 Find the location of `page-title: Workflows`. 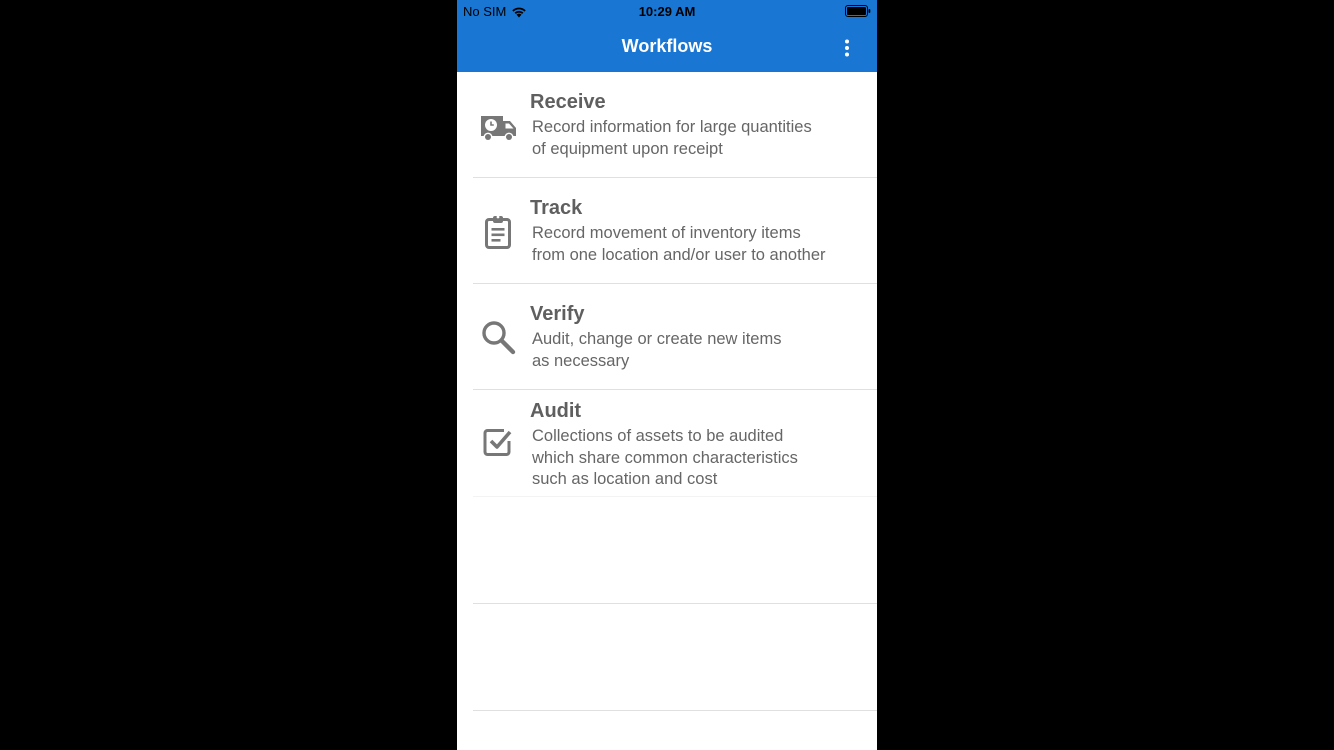

page-title: Workflows is located at coordinates (667, 46).